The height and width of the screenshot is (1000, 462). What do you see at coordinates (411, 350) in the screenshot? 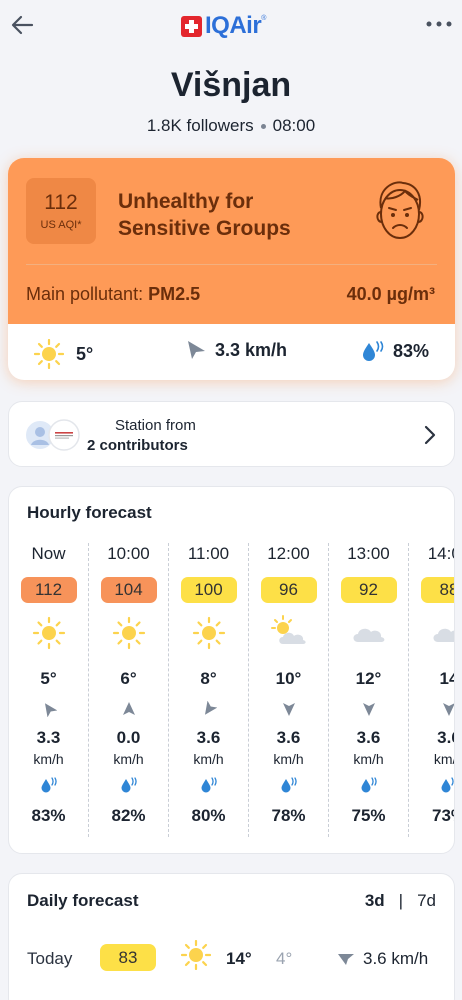
I see `humidity-value: 83%` at bounding box center [411, 350].